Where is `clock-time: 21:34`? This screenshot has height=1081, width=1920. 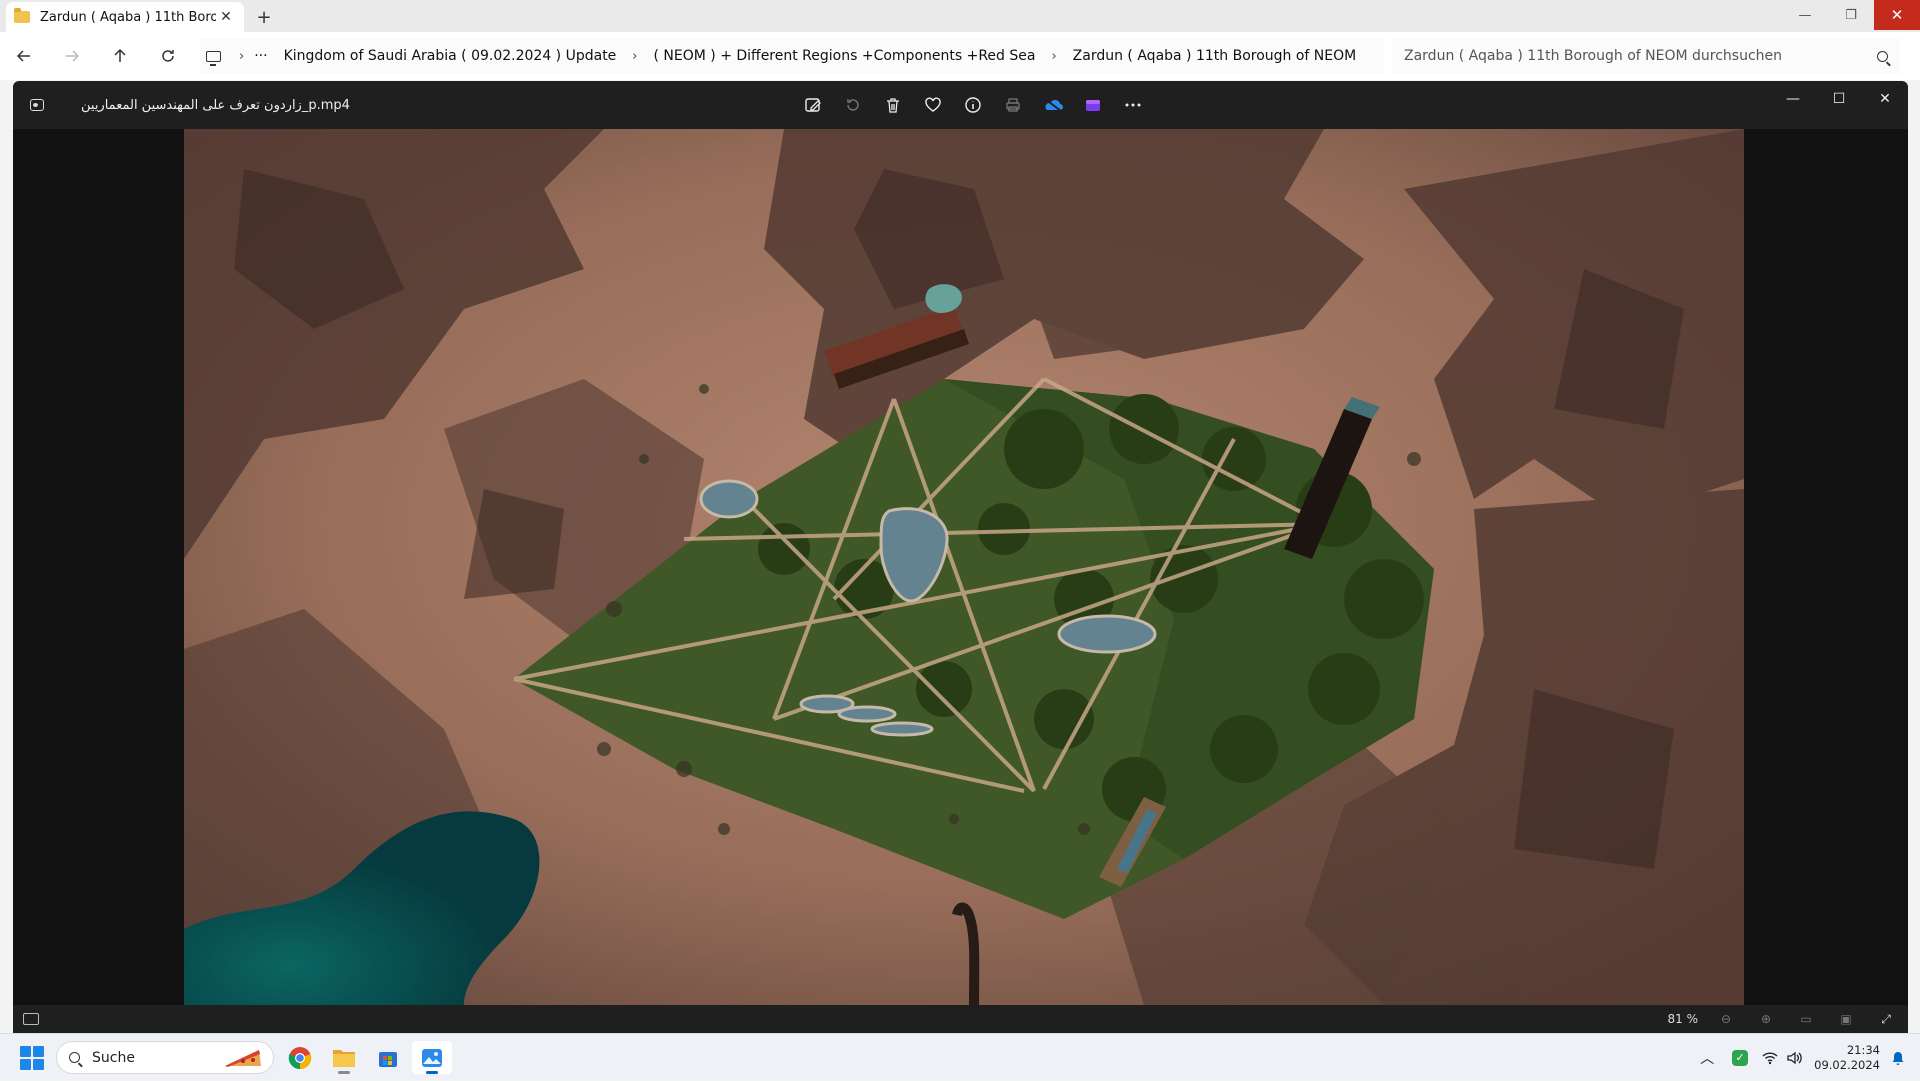 clock-time: 21:34 is located at coordinates (1863, 1049).